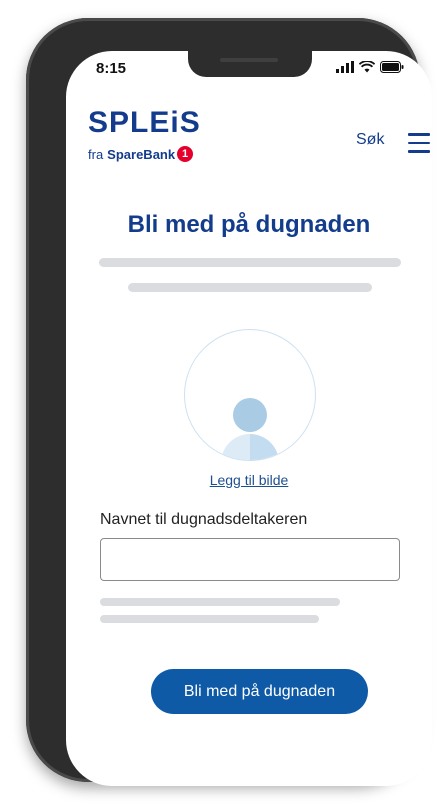 The height and width of the screenshot is (811, 445). Describe the element at coordinates (259, 691) in the screenshot. I see `join-dugnad-button: Bli med på dugnaden` at that location.